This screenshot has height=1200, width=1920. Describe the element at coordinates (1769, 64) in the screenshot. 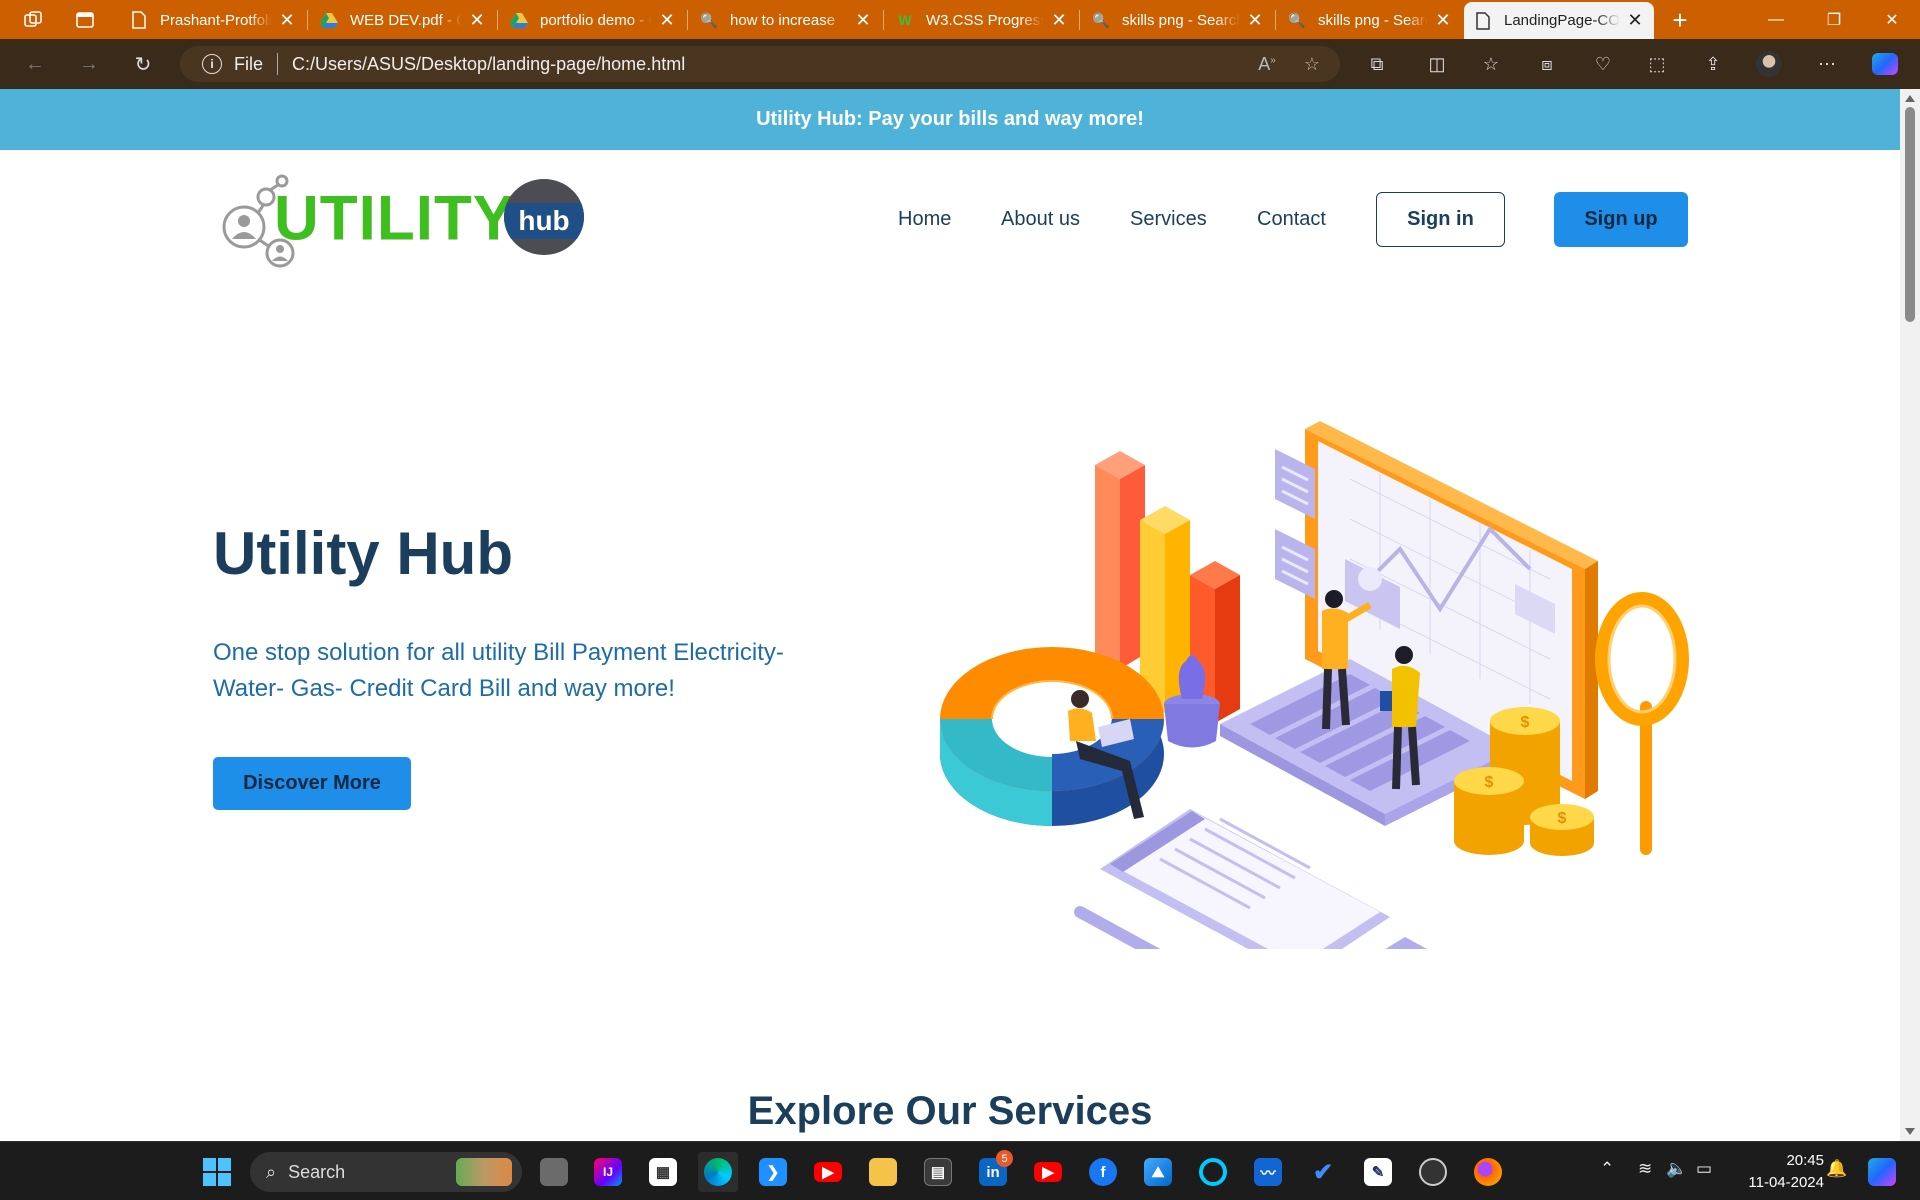

I see `profile-avatar` at that location.